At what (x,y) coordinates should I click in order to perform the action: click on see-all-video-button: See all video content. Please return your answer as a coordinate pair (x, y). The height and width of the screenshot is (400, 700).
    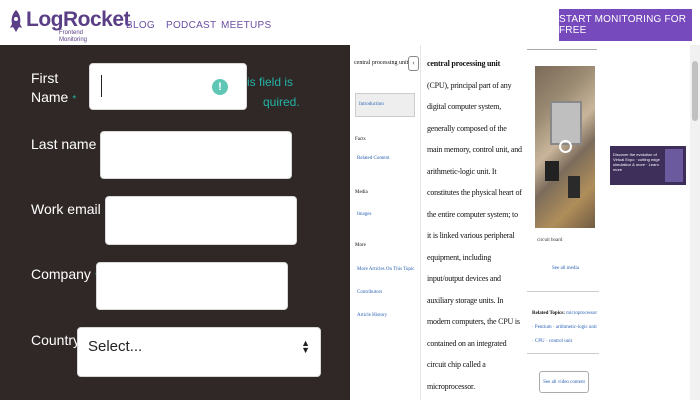
    Looking at the image, I should click on (564, 382).